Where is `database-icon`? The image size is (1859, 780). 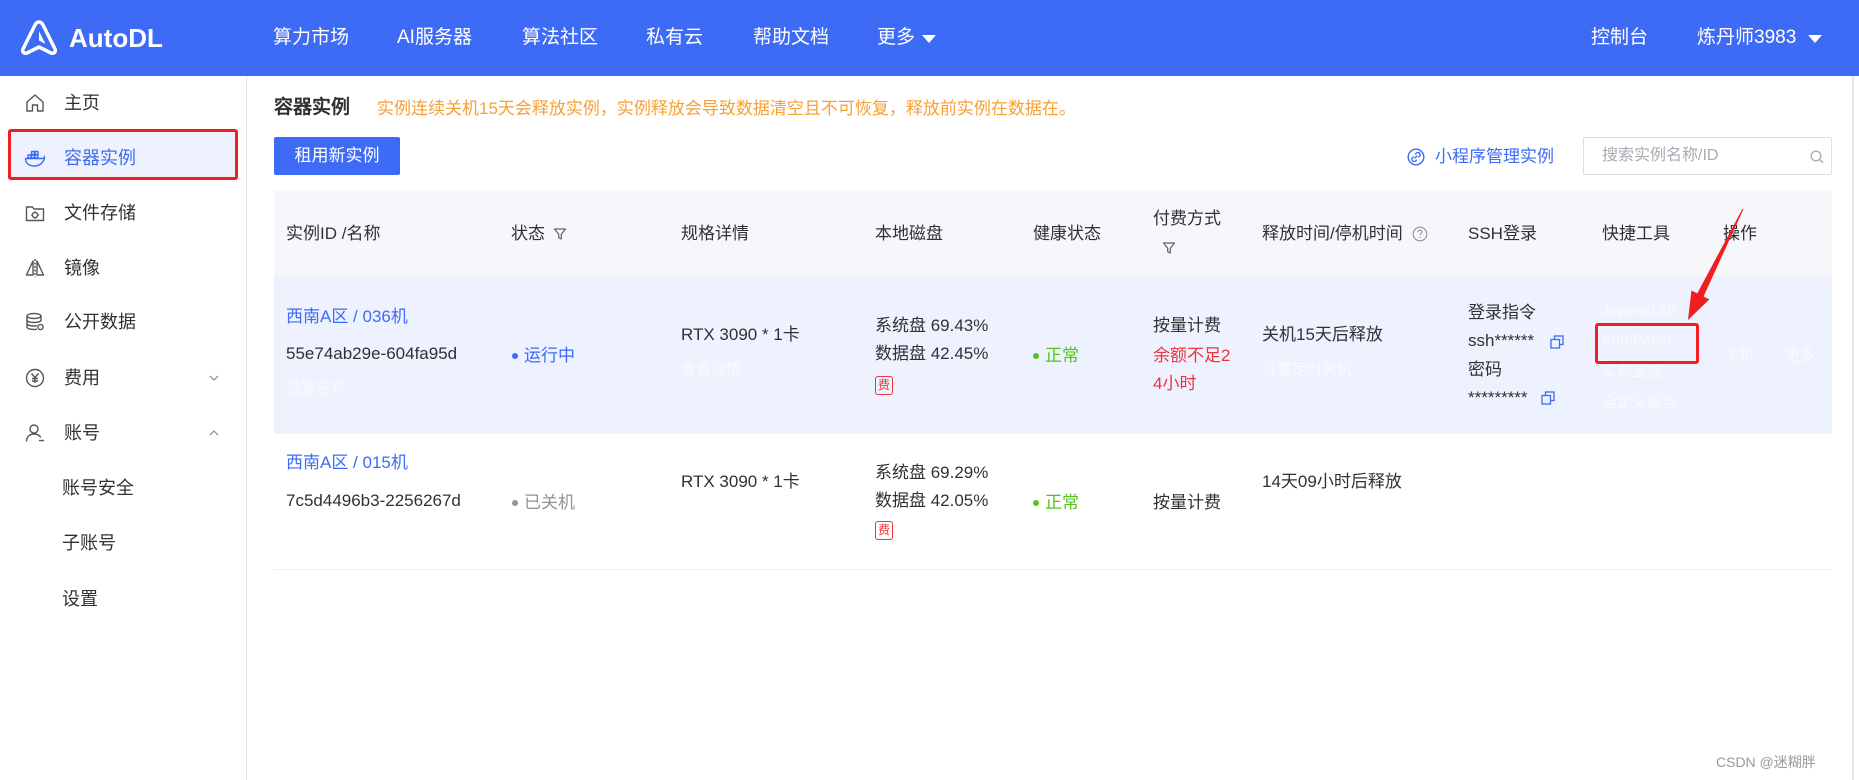 database-icon is located at coordinates (35, 321).